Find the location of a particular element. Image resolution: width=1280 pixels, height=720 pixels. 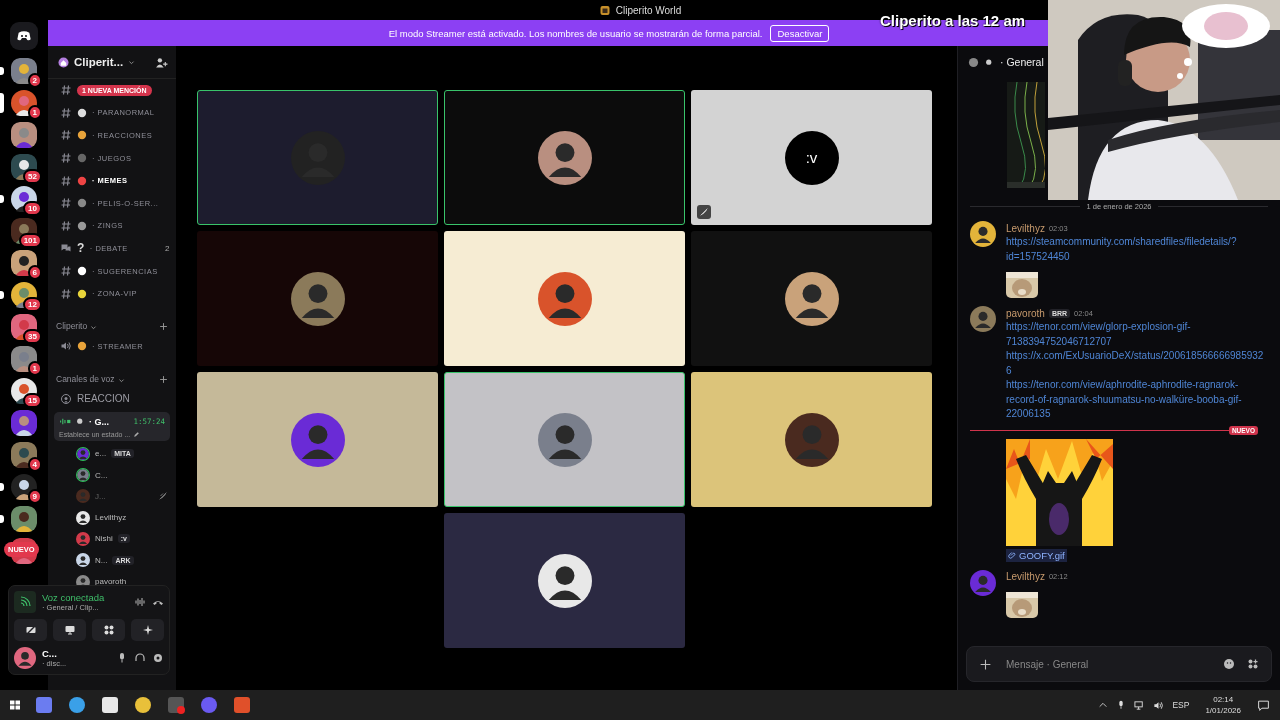

author-name: pavoroth is located at coordinates (1025, 313).